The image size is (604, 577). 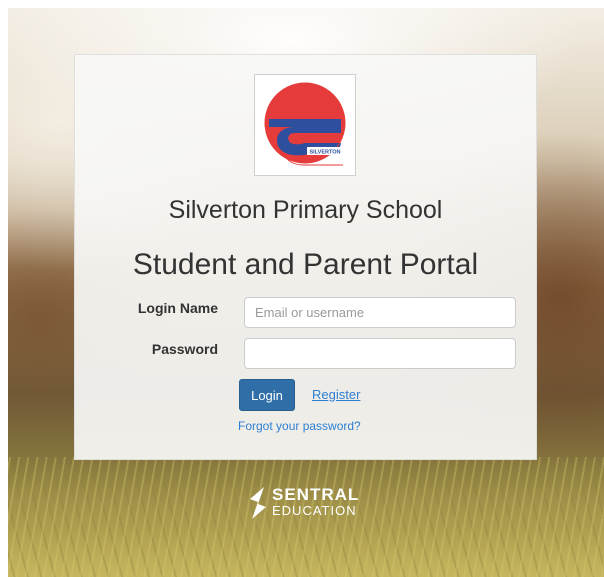 I want to click on login-button: Login, so click(x=267, y=395).